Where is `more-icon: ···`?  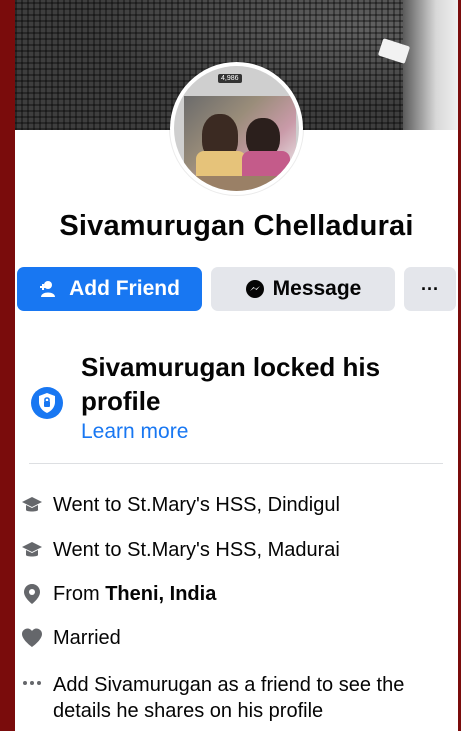
more-icon: ··· is located at coordinates (430, 288).